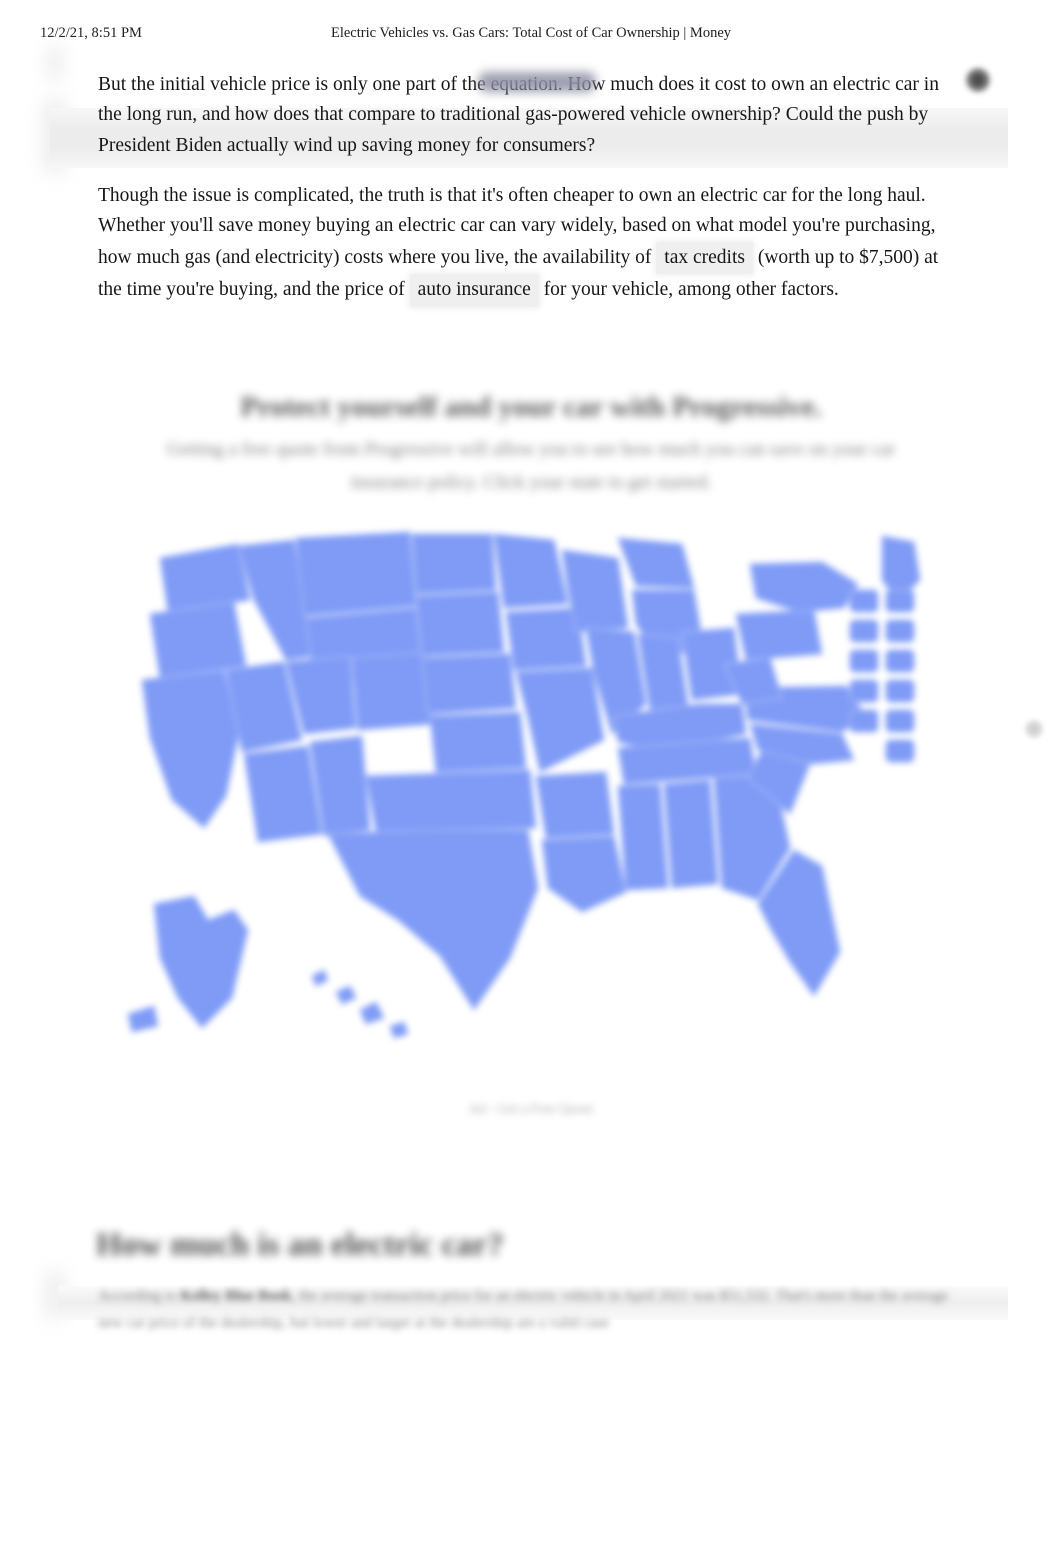 The height and width of the screenshot is (1561, 1062). What do you see at coordinates (300, 1245) in the screenshot?
I see `section-heading: How much is an electric car?` at bounding box center [300, 1245].